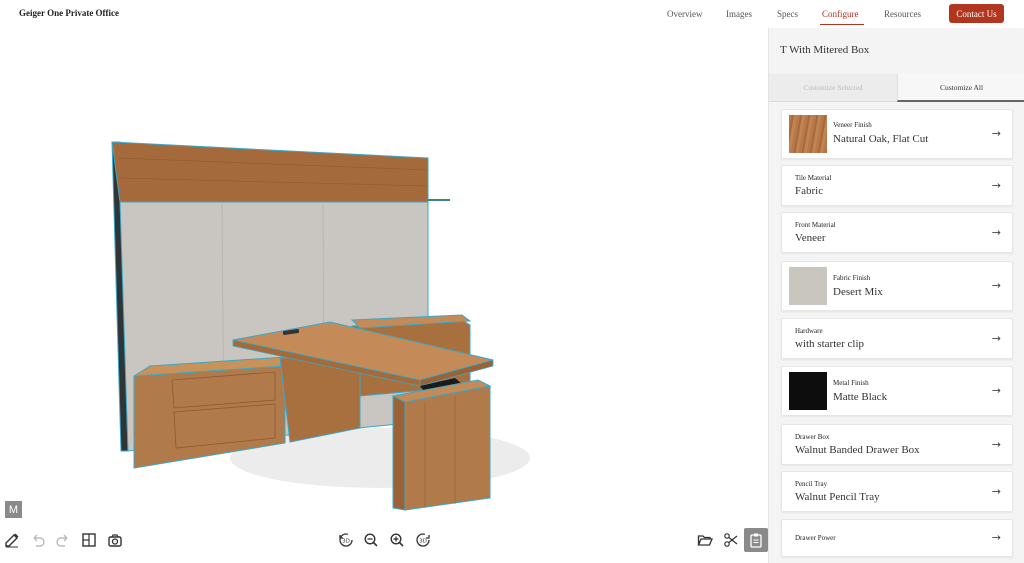  I want to click on option-tile-material: Tile Material Fabric →, so click(897, 185).